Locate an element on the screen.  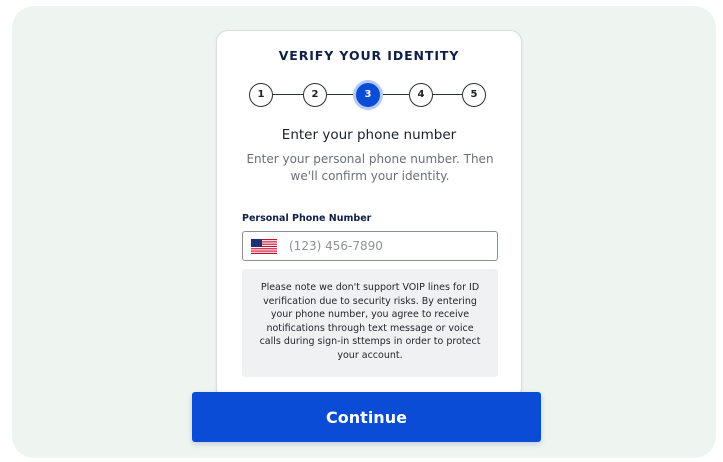
us-flag-icon is located at coordinates (264, 246).